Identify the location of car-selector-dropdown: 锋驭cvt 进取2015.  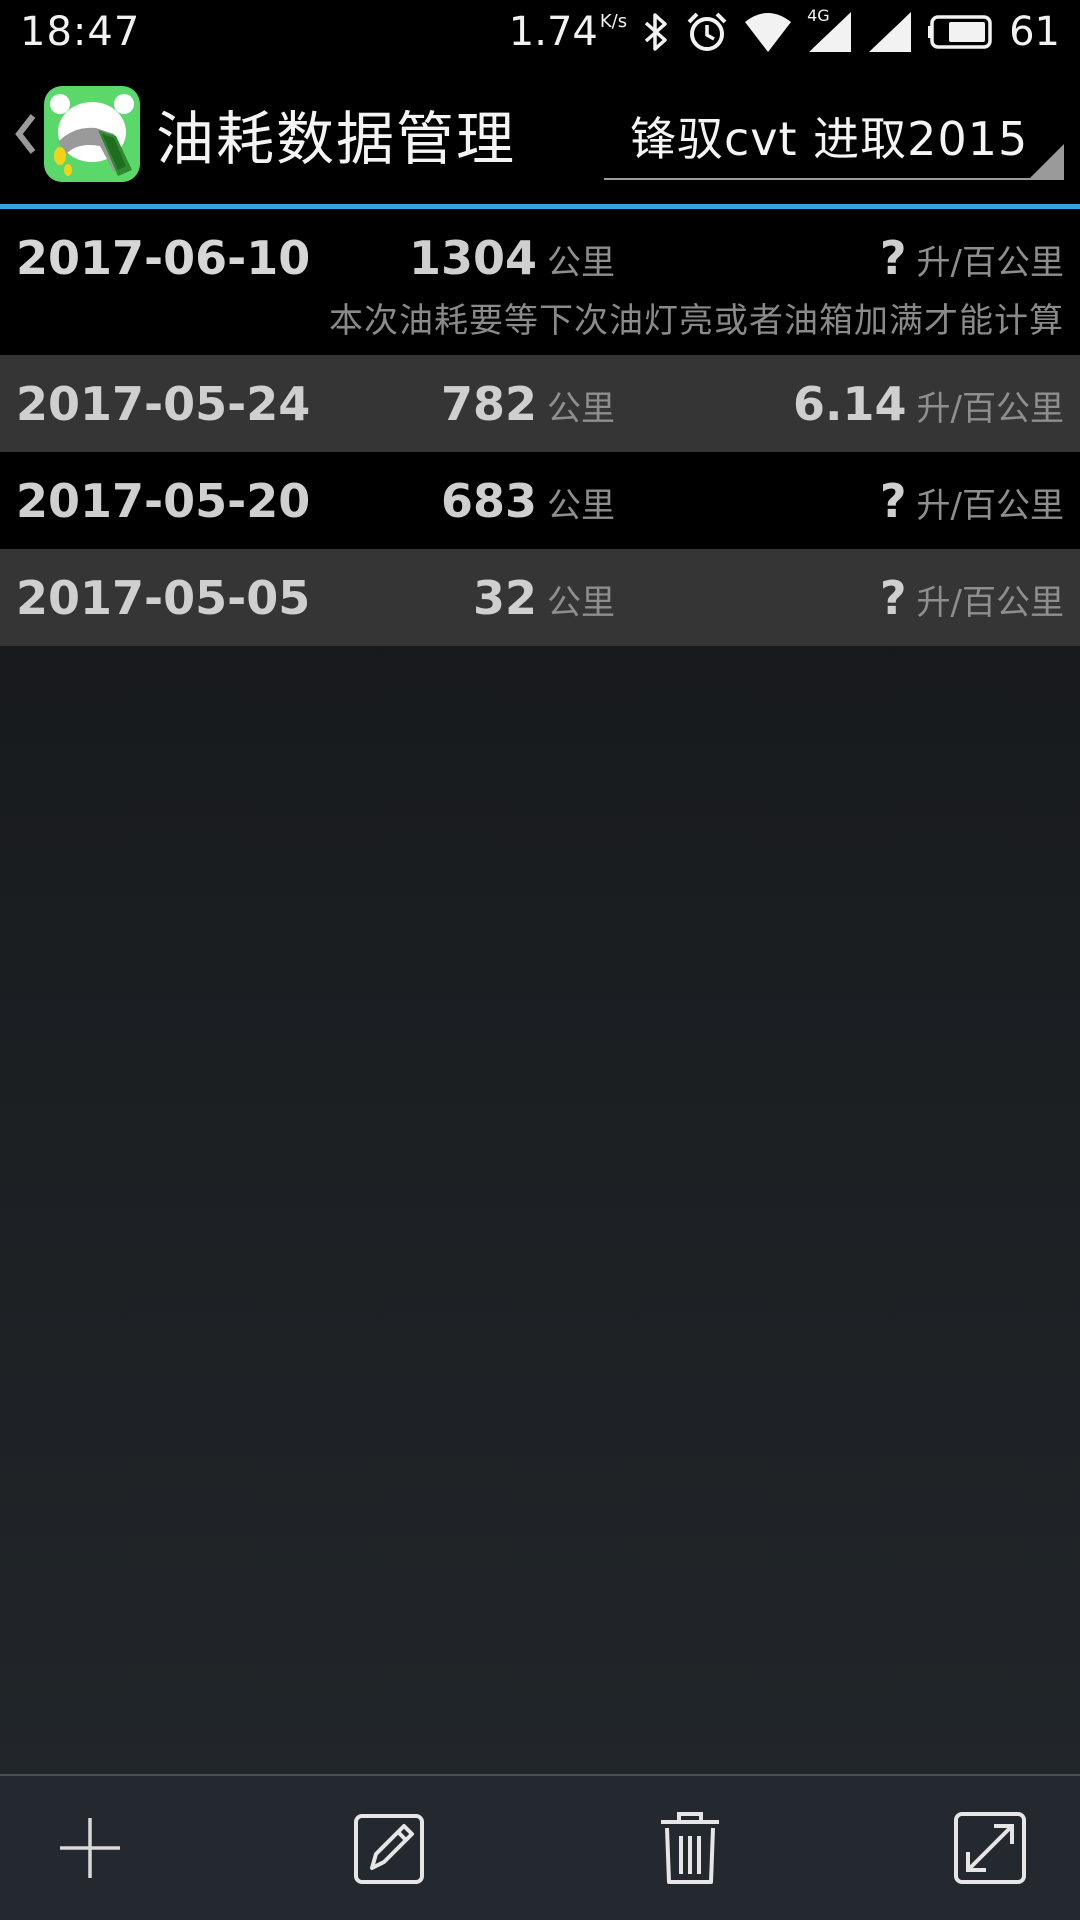
(834, 137).